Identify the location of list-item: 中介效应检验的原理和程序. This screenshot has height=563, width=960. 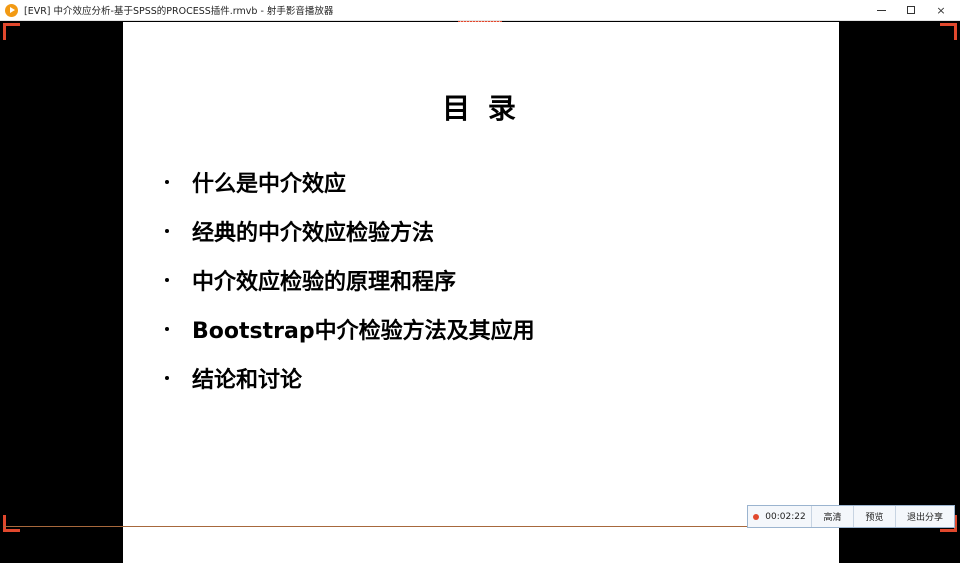
(350, 279).